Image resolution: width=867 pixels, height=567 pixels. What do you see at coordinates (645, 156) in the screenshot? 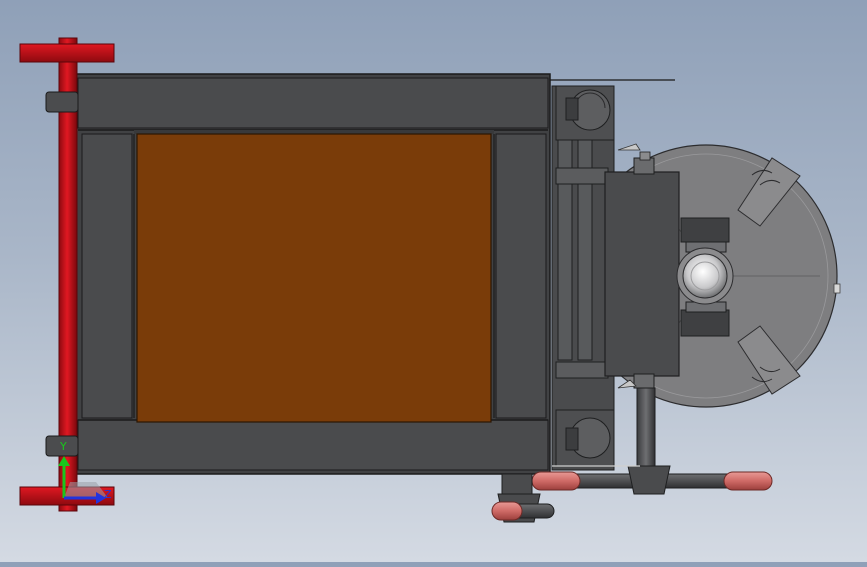
I see `top-bolt` at bounding box center [645, 156].